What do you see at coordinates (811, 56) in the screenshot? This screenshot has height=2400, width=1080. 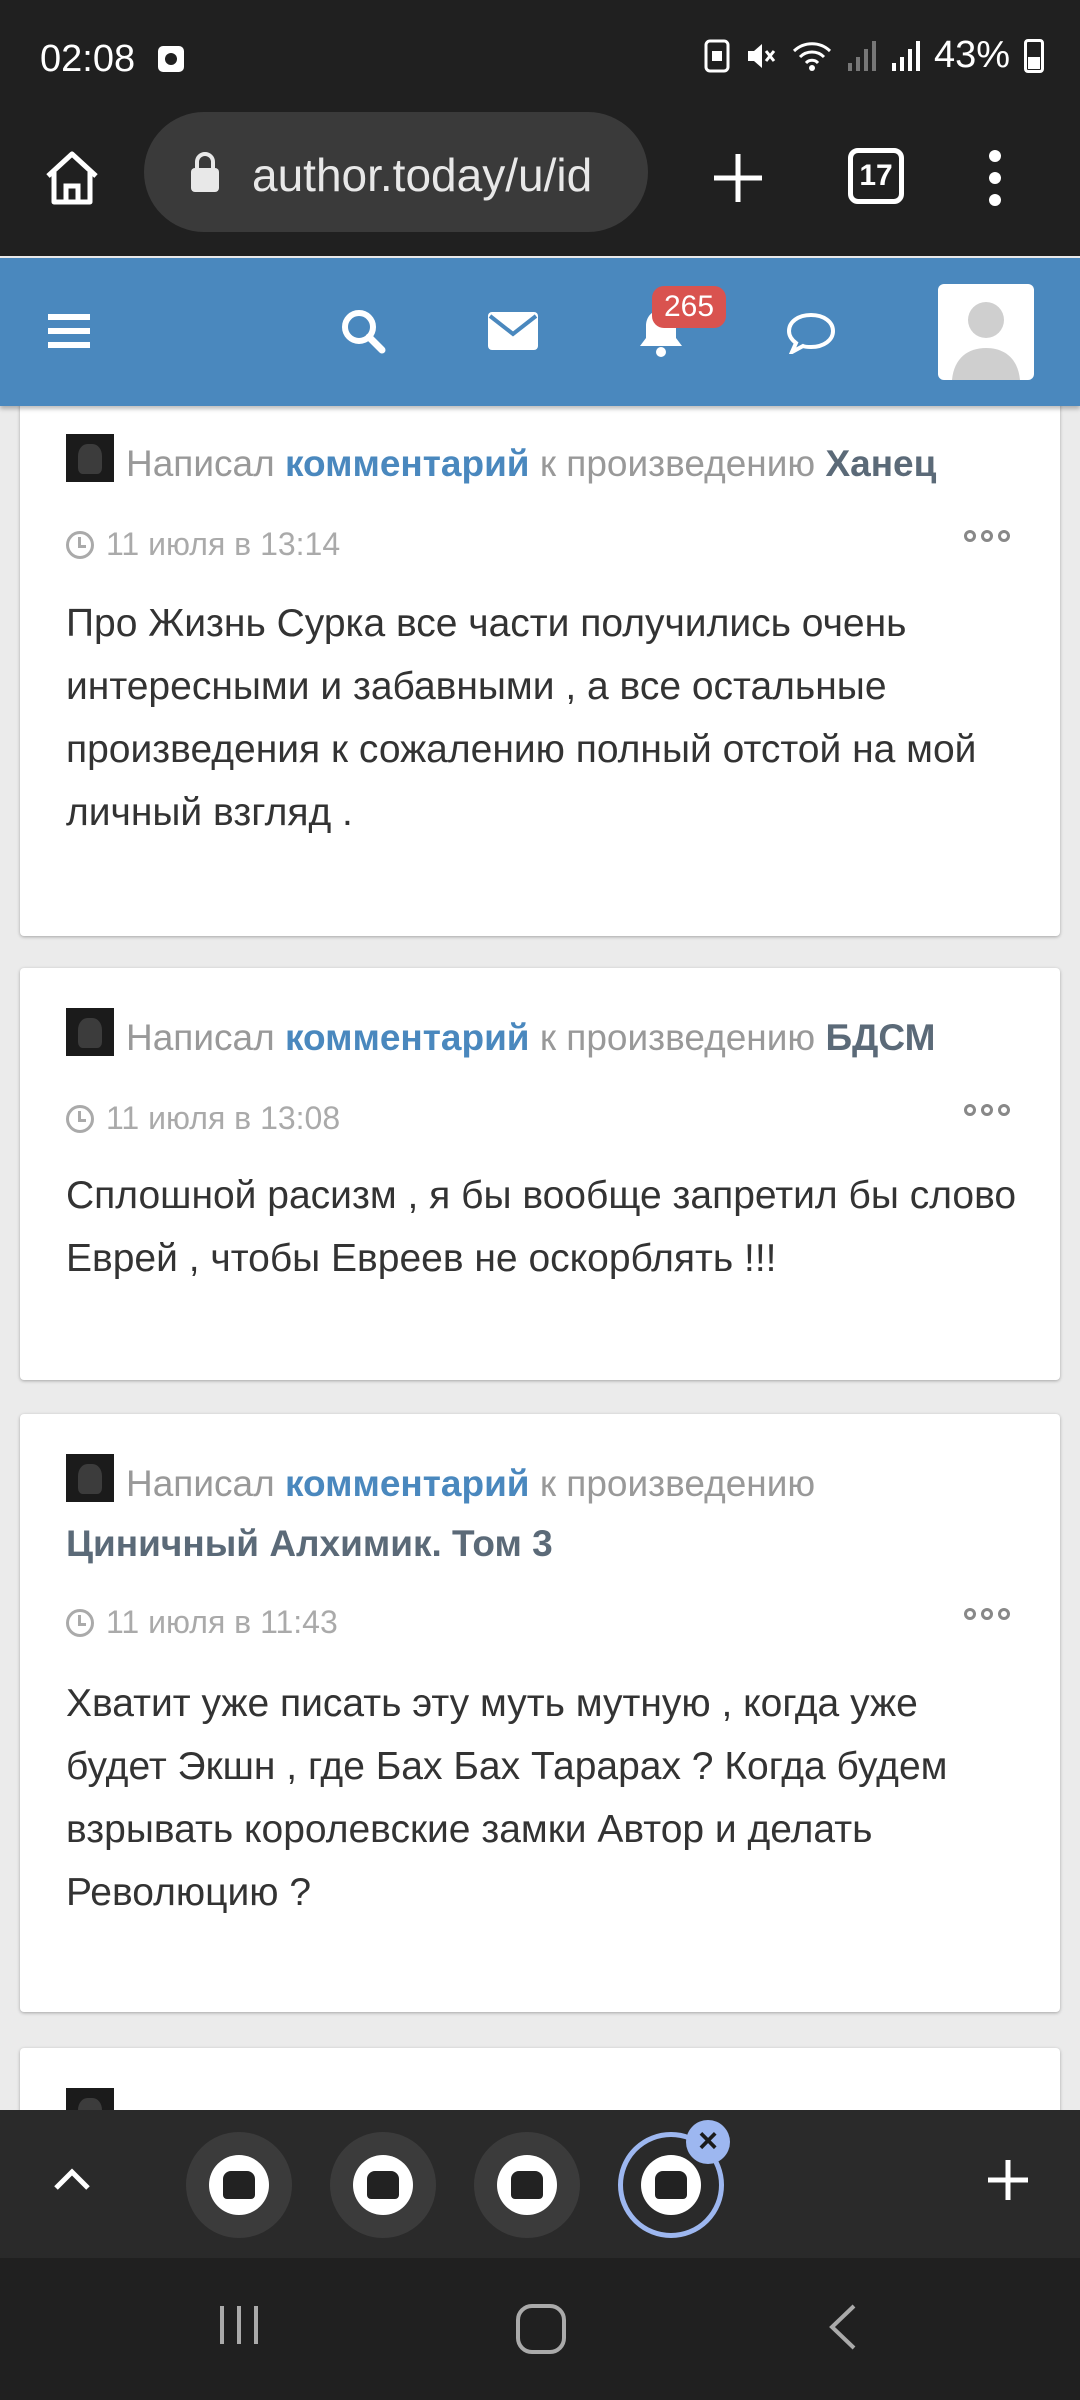 I see `wifi-icon` at bounding box center [811, 56].